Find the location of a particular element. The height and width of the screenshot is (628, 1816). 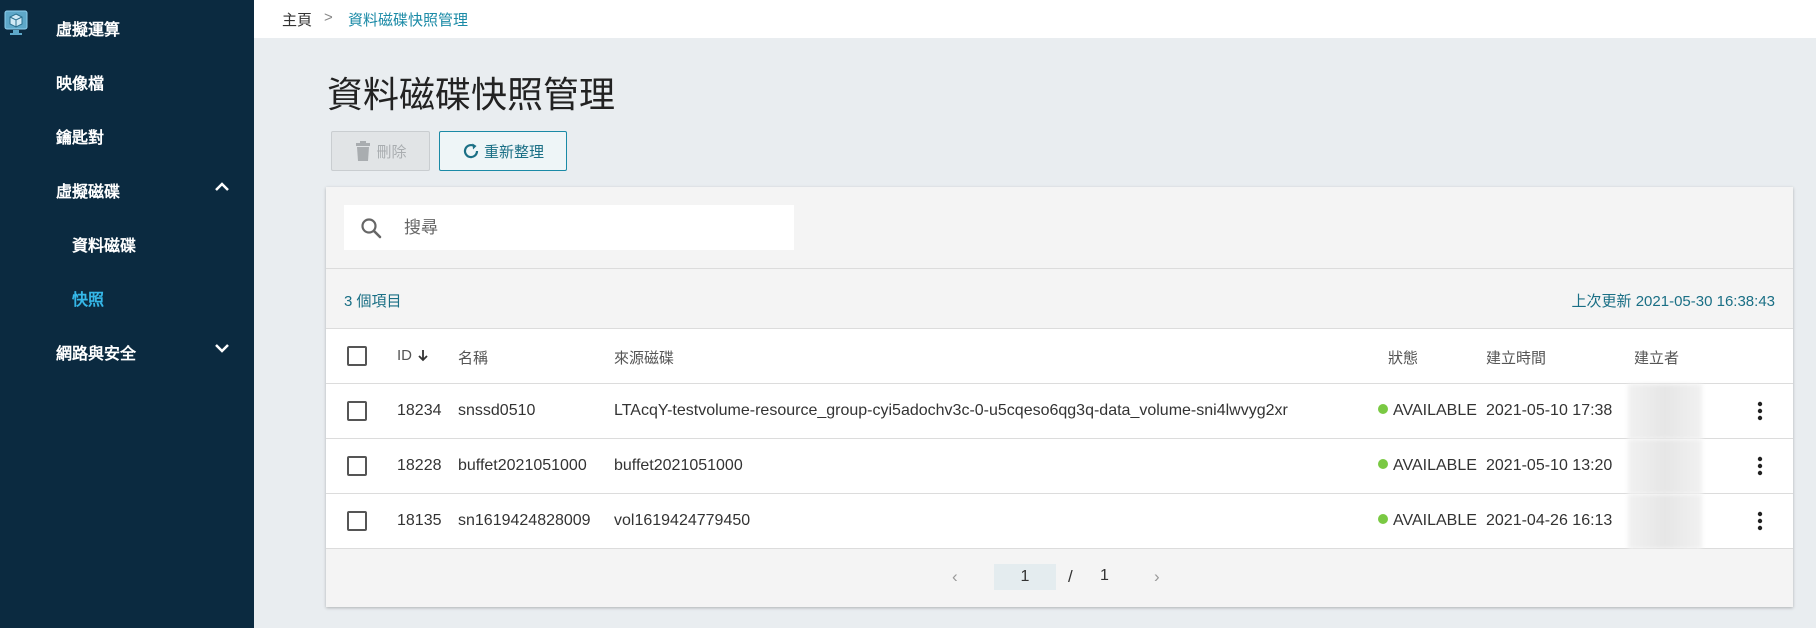

search-icon is located at coordinates (371, 228).